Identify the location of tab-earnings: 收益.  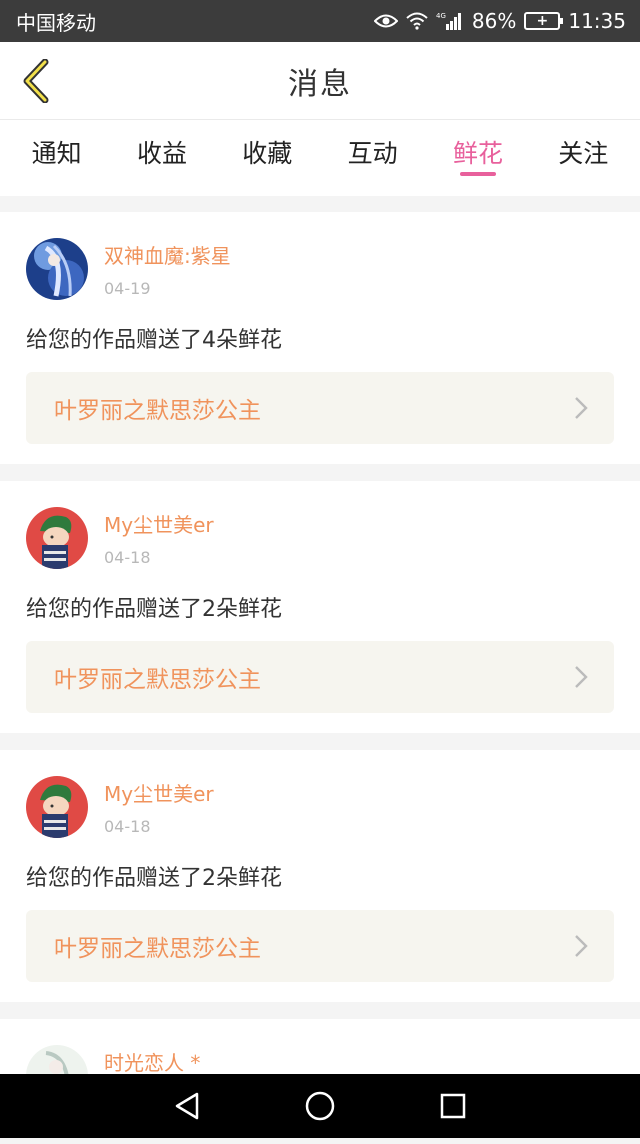
(162, 145).